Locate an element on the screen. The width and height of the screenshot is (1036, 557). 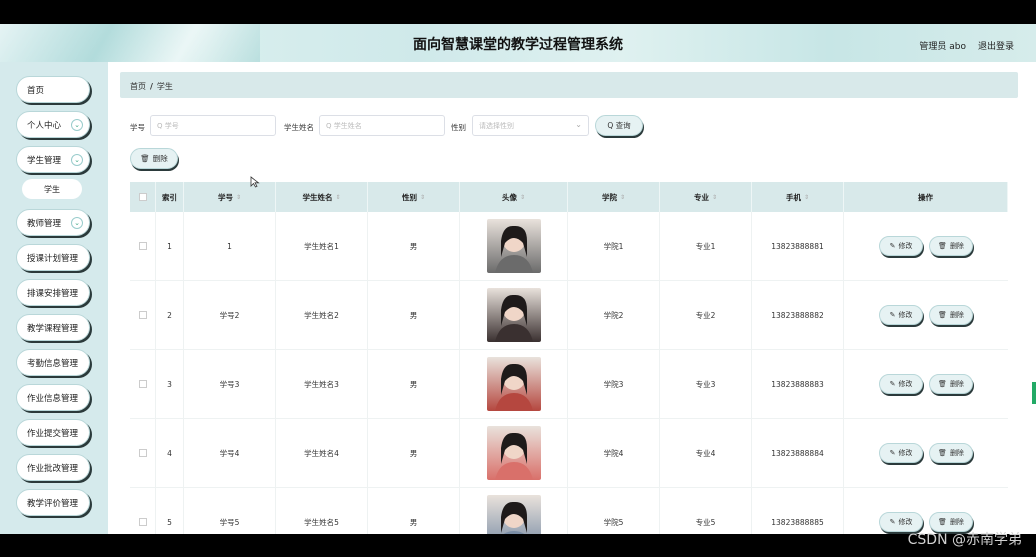
sidebar-item: 教师管理 ⌄ is located at coordinates (53, 222).